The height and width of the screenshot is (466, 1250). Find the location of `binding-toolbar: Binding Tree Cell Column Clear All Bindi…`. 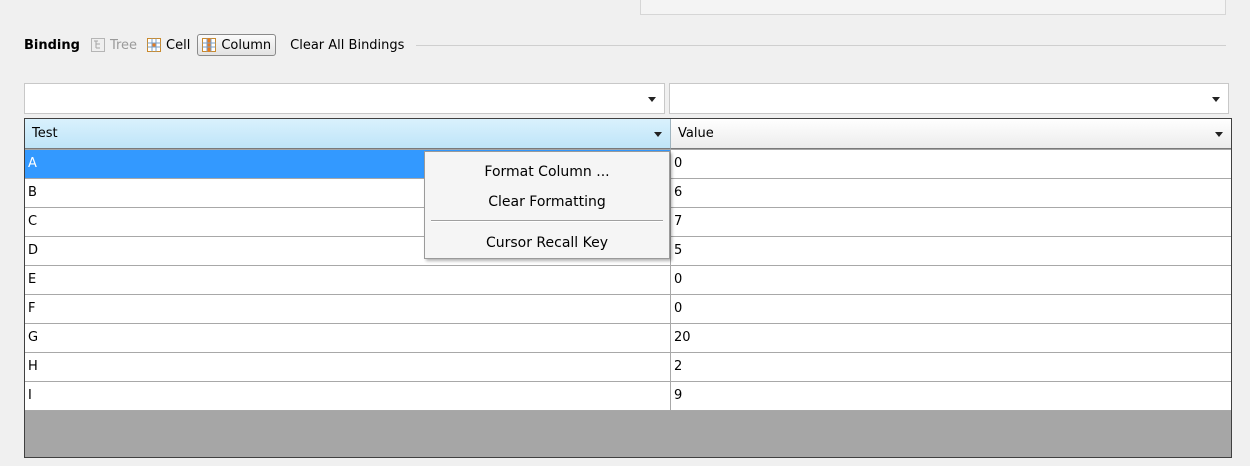

binding-toolbar: Binding Tree Cell Column Clear All Bindi… is located at coordinates (625, 45).